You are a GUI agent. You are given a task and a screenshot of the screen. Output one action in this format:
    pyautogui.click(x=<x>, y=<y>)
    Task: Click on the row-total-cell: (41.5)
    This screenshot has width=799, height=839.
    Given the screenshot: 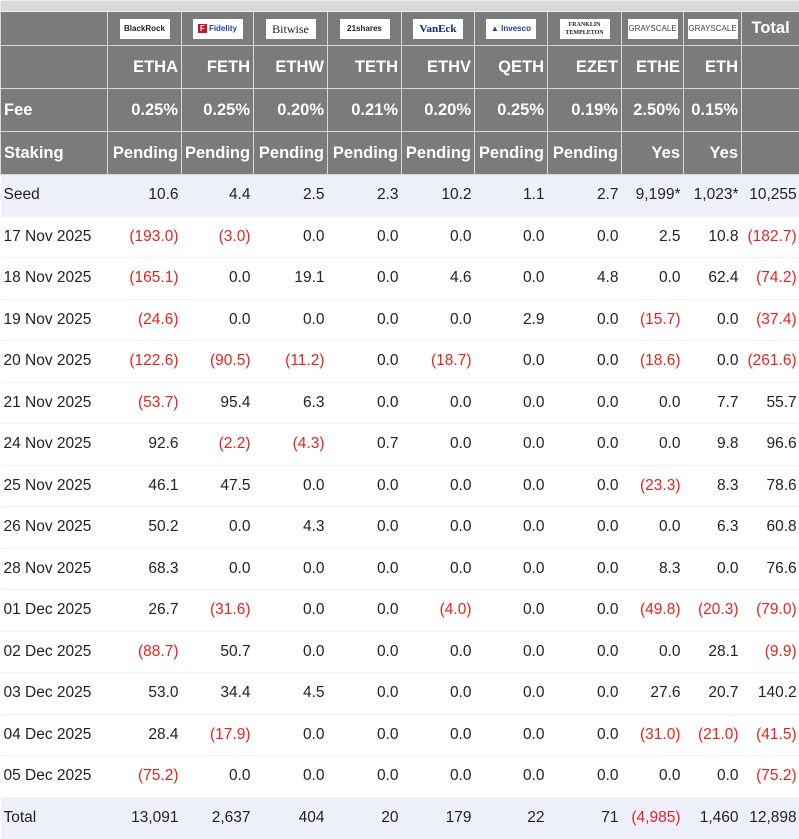 What is the action you would take?
    pyautogui.click(x=770, y=735)
    